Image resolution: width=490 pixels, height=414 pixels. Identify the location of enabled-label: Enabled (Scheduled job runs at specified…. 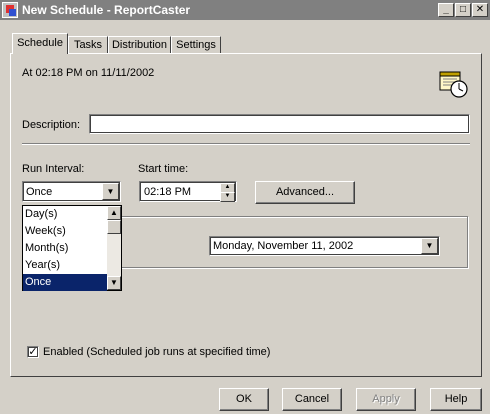
(157, 352).